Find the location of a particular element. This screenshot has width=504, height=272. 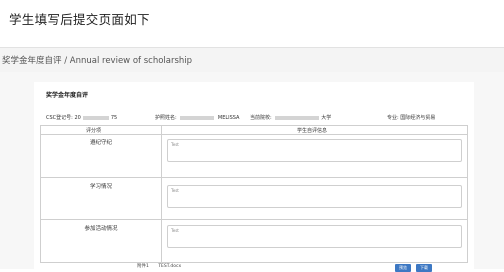

col-header-self-review: 学生自评信息 is located at coordinates (312, 131).